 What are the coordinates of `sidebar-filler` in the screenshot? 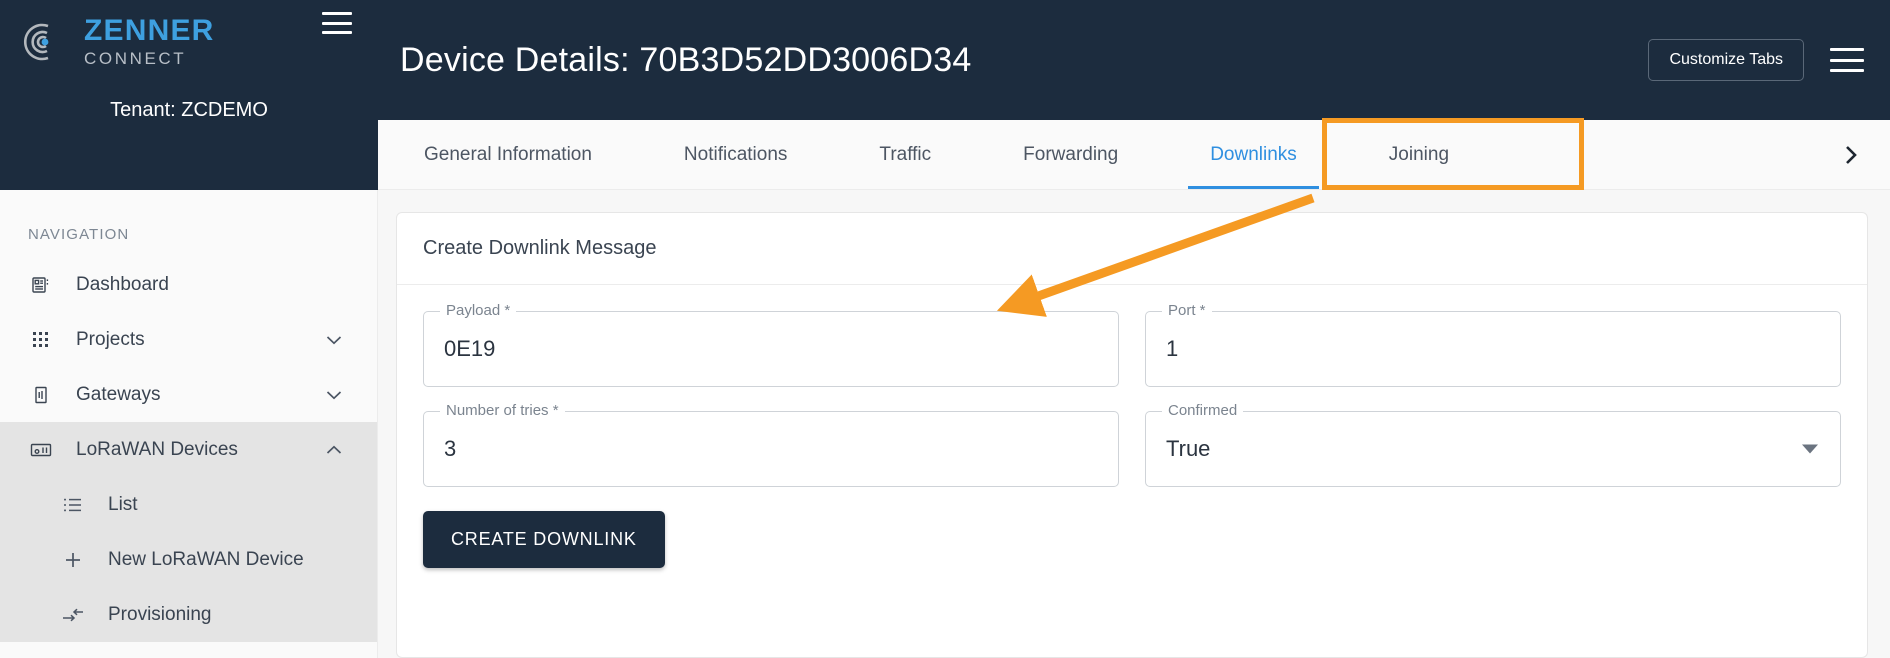 It's located at (189, 650).